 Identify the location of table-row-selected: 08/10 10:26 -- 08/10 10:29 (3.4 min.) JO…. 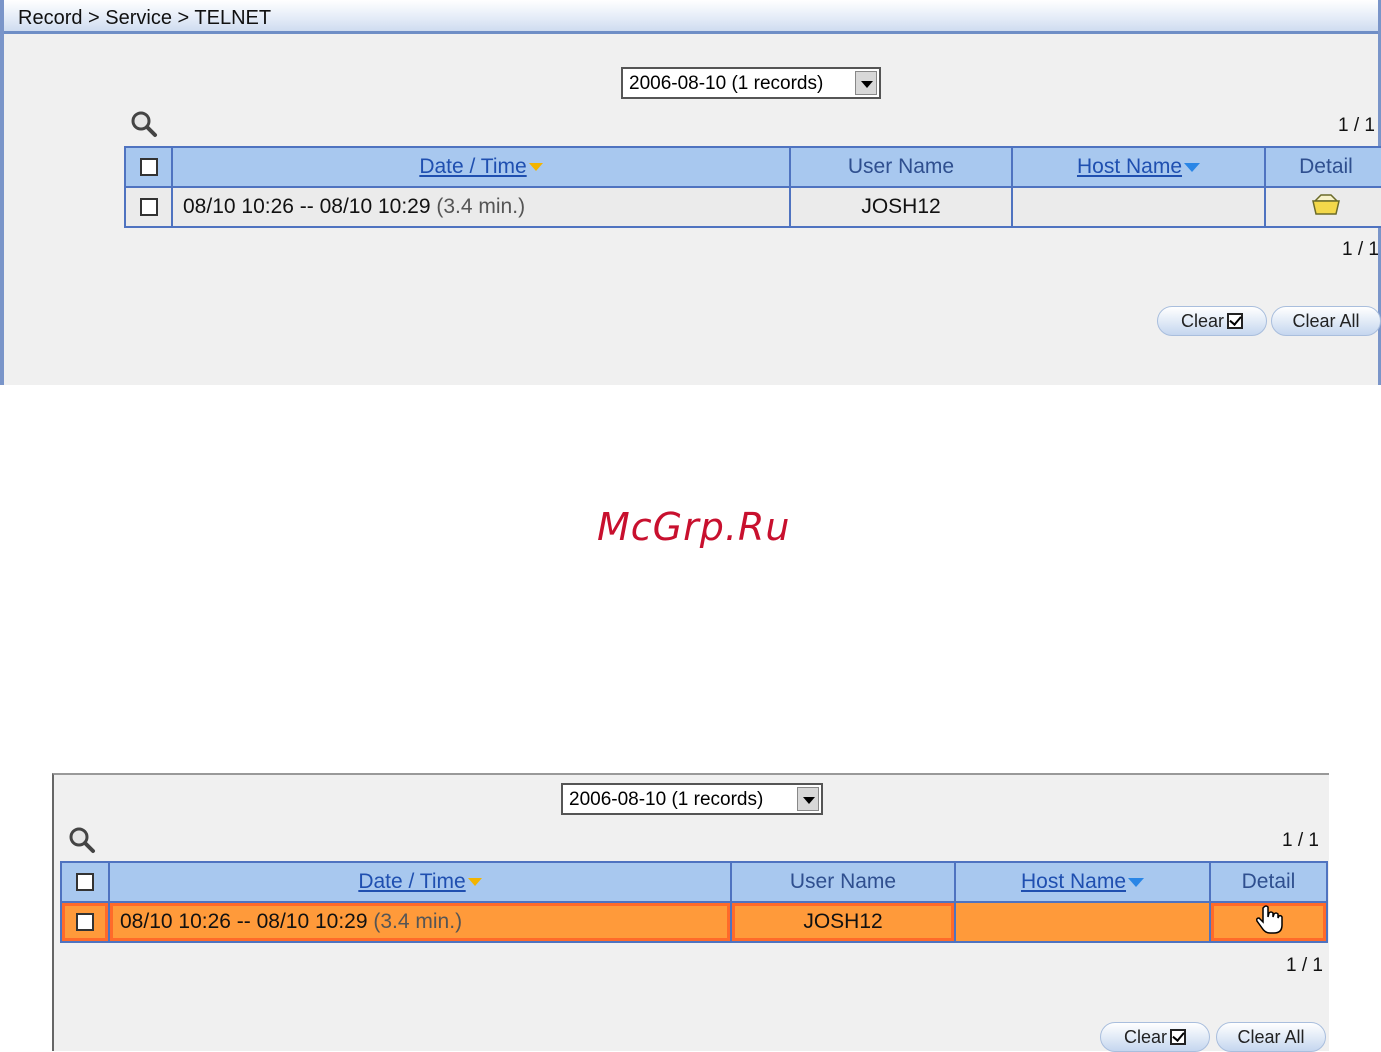
(694, 922).